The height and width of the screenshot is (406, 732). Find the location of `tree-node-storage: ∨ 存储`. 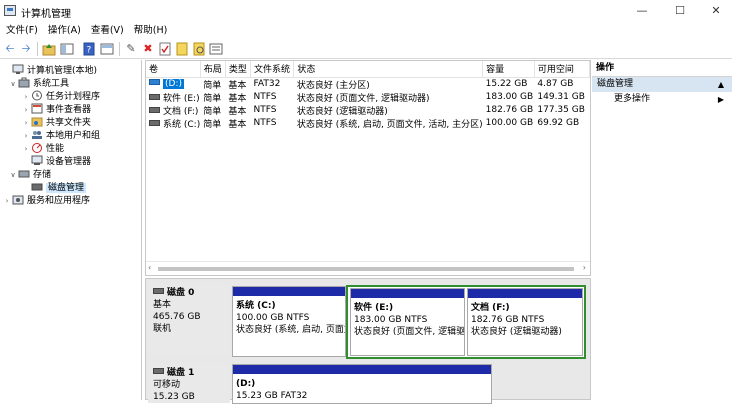

tree-node-storage: ∨ 存储 is located at coordinates (29, 174).